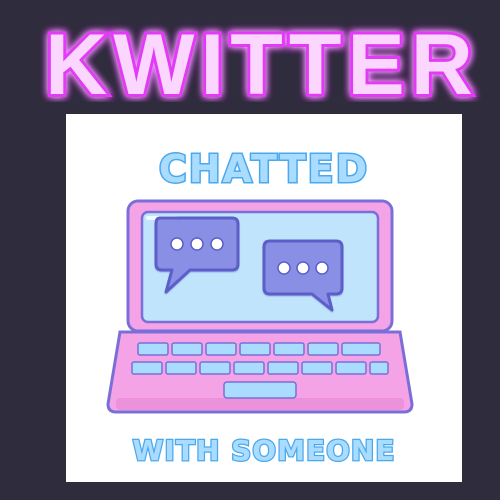  Describe the element at coordinates (264, 450) in the screenshot. I see `badge-bottom-text: WITH SOMEONE` at that location.